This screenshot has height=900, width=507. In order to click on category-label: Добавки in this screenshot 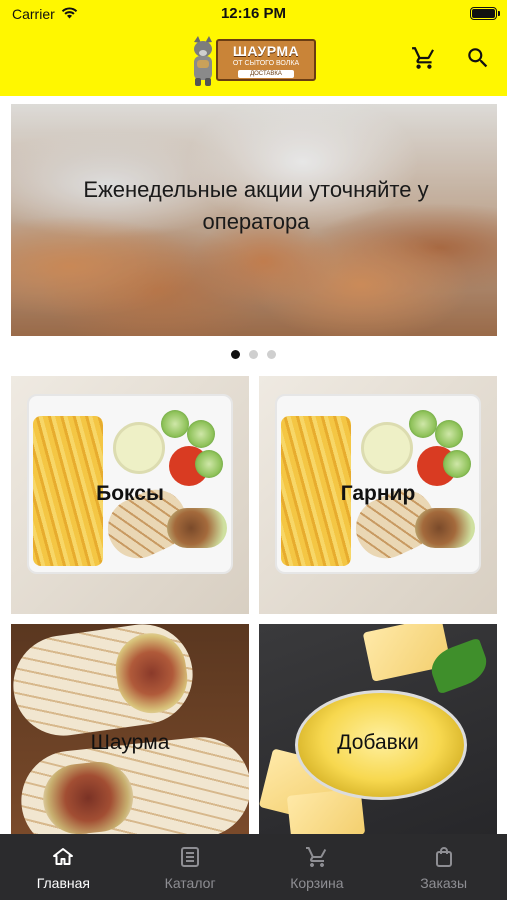, I will do `click(378, 742)`.